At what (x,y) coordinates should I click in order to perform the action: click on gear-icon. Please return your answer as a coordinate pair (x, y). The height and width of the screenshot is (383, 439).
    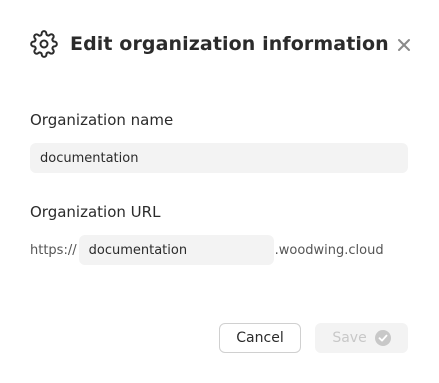
    Looking at the image, I should click on (44, 44).